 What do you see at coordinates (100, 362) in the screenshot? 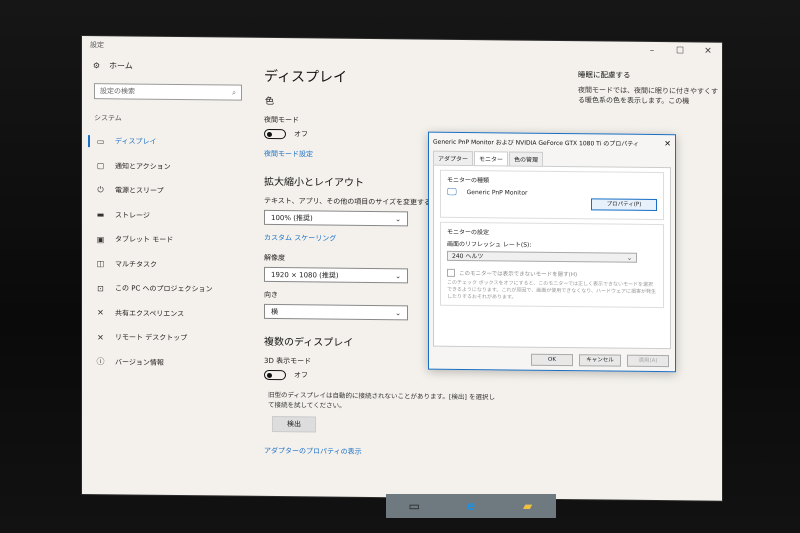
I see `info-icon: ⓘ` at bounding box center [100, 362].